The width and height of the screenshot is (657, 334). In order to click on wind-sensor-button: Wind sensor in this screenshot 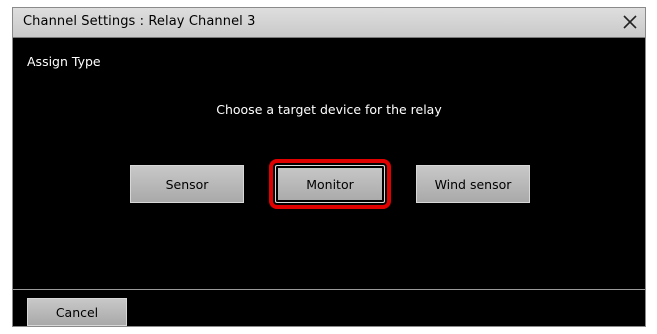, I will do `click(473, 184)`.